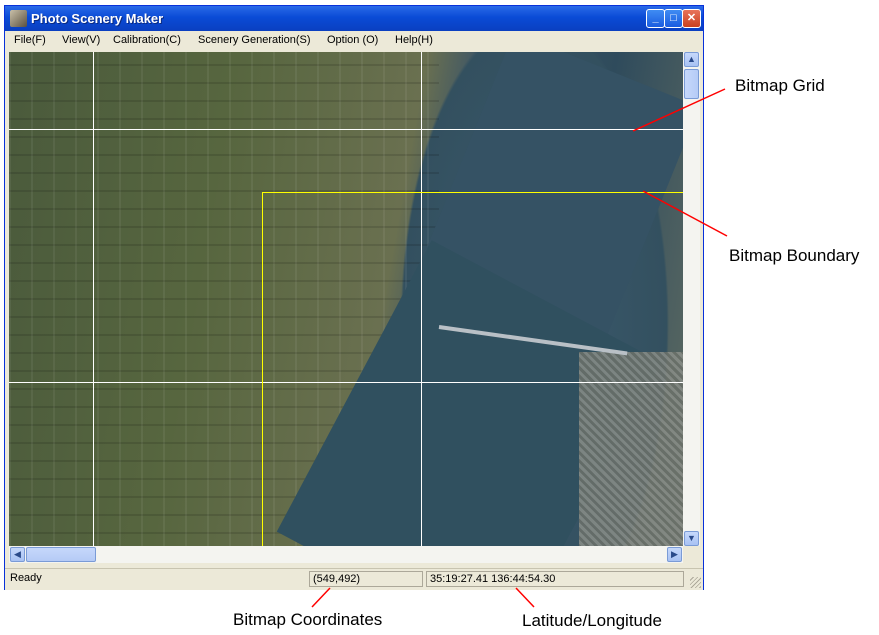 The width and height of the screenshot is (879, 635). What do you see at coordinates (780, 85) in the screenshot?
I see `annotation-bitmap-grid: Bitmap Grid` at bounding box center [780, 85].